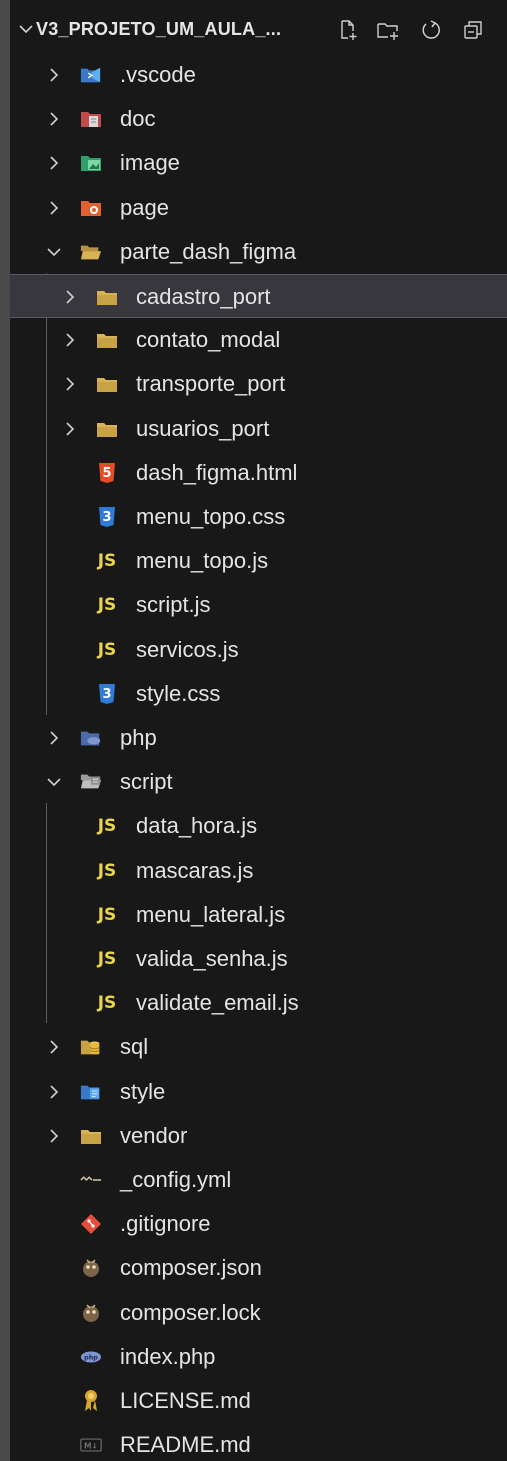 This screenshot has width=507, height=1461. Describe the element at coordinates (258, 384) in the screenshot. I see `folder-item-transporte-port: transporte_port` at that location.